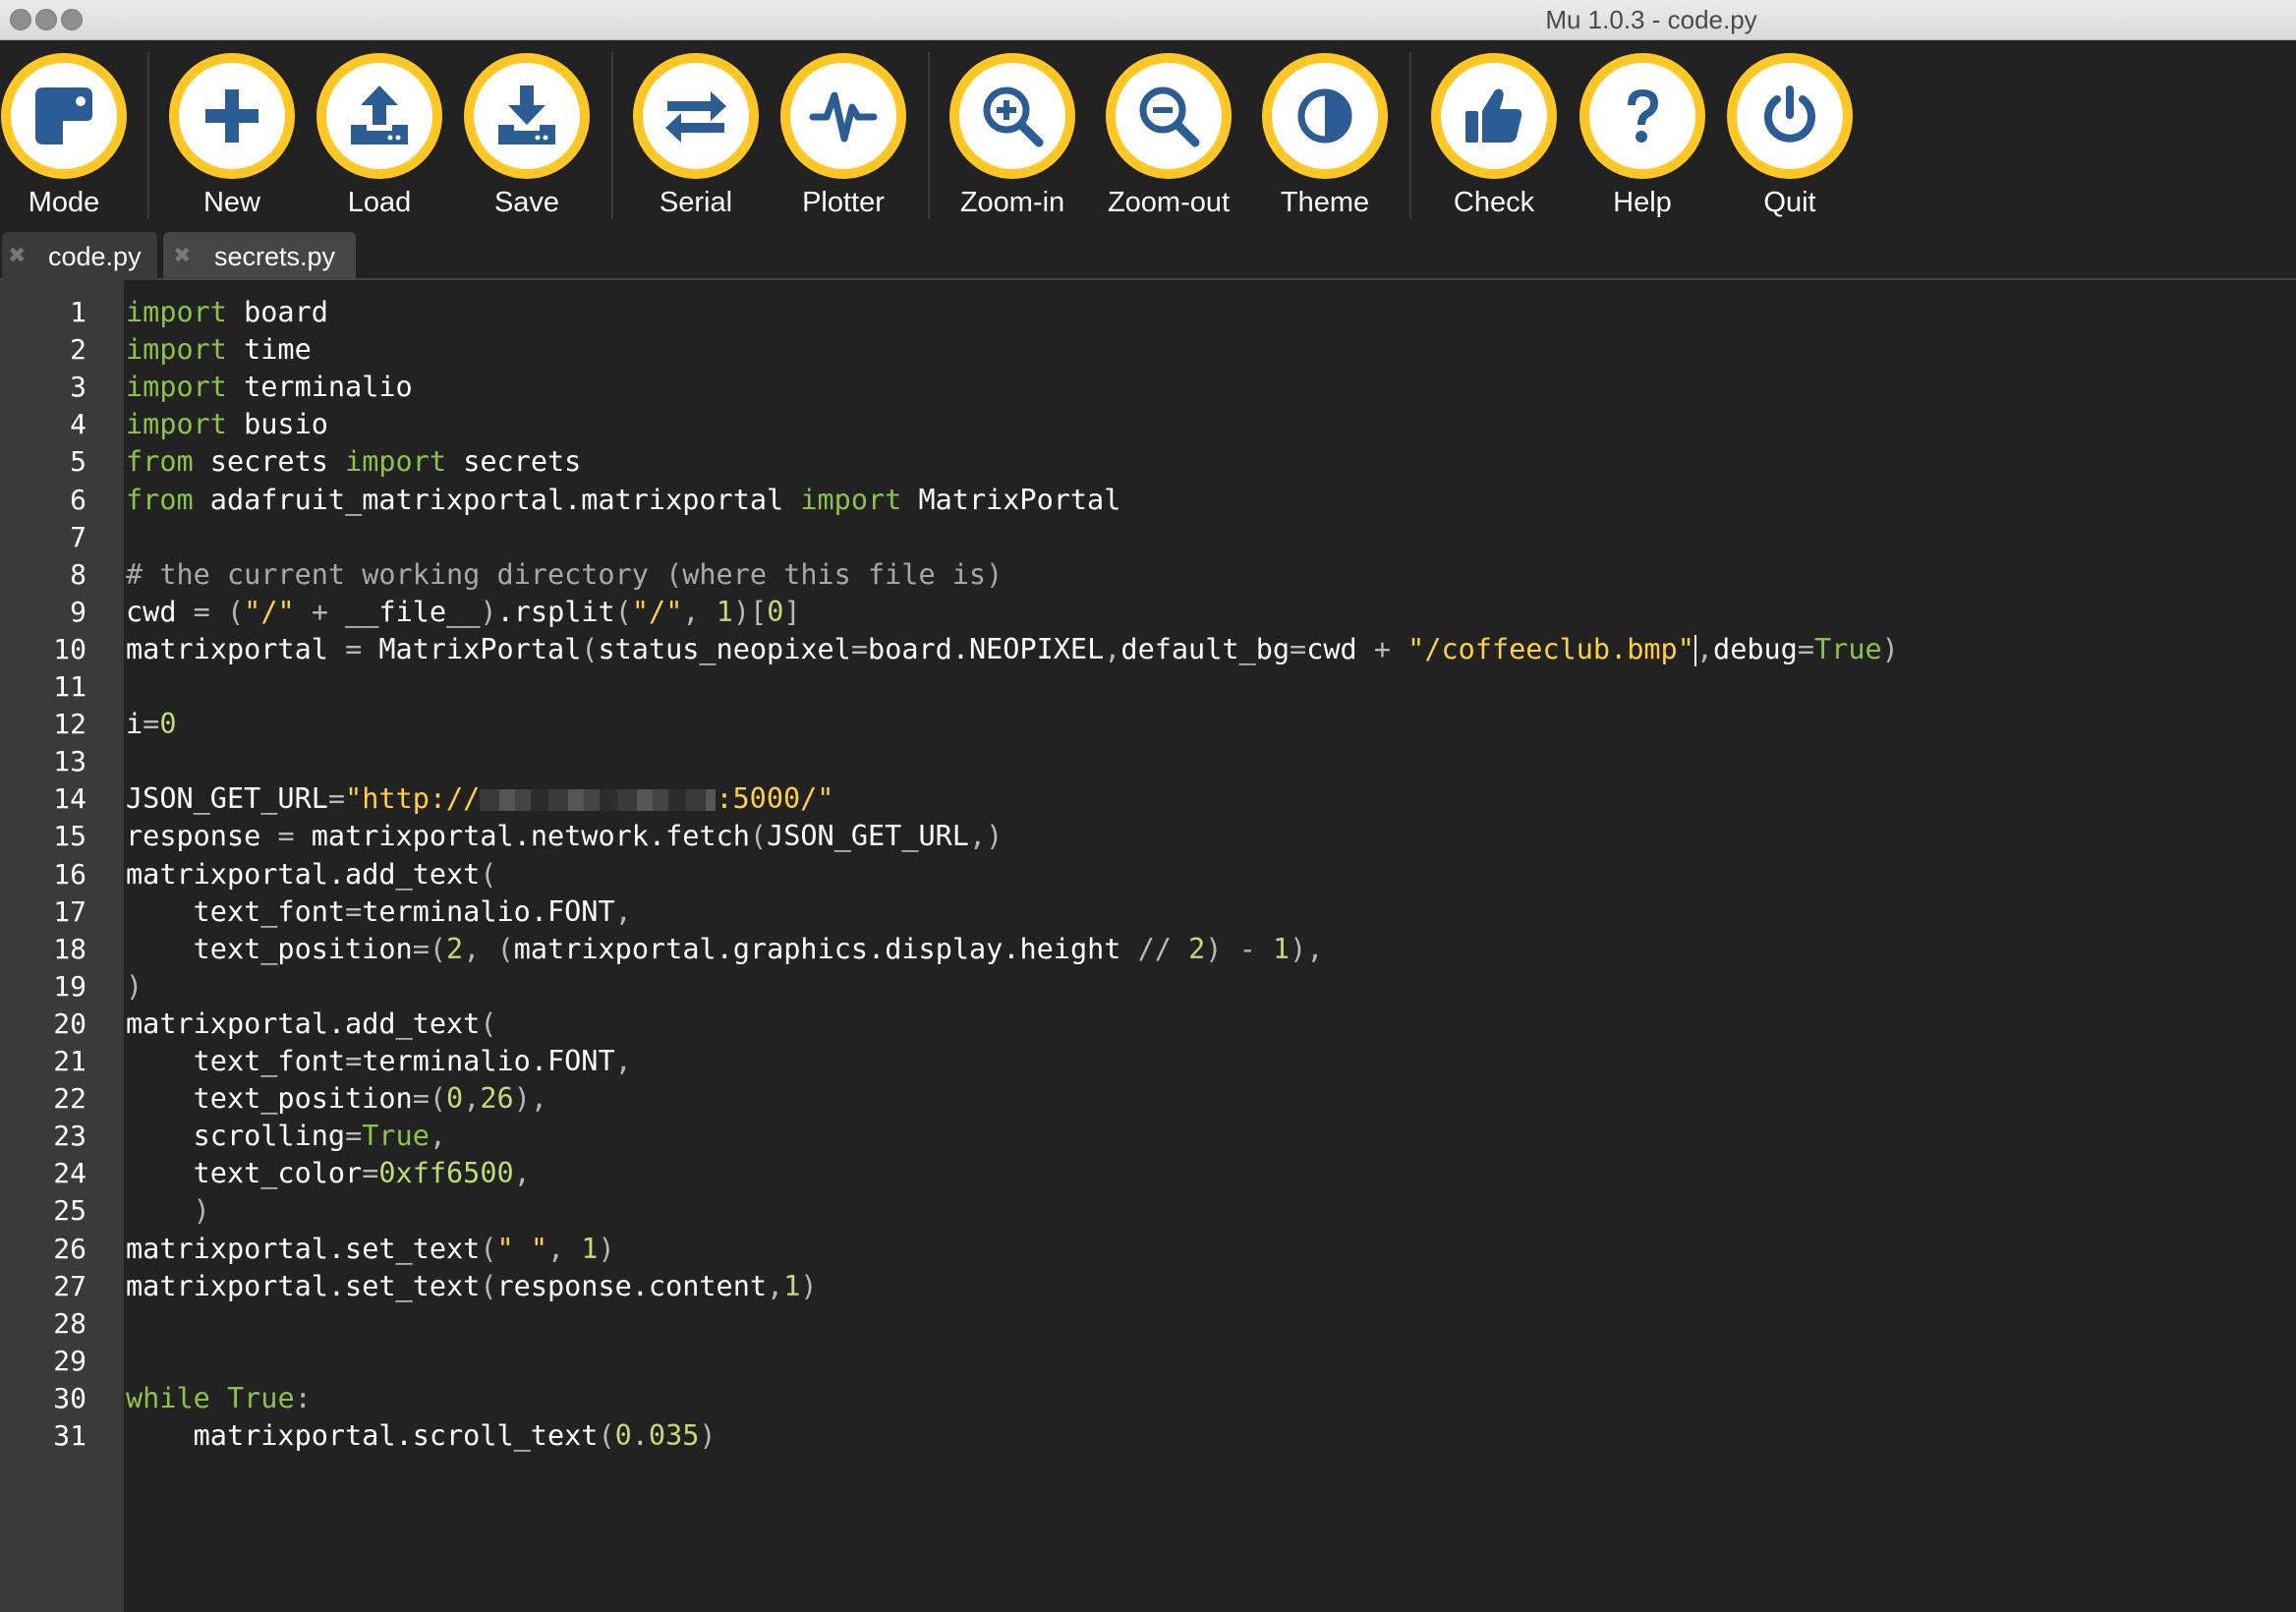  Describe the element at coordinates (413, 799) in the screenshot. I see `code-token: "http://` at that location.